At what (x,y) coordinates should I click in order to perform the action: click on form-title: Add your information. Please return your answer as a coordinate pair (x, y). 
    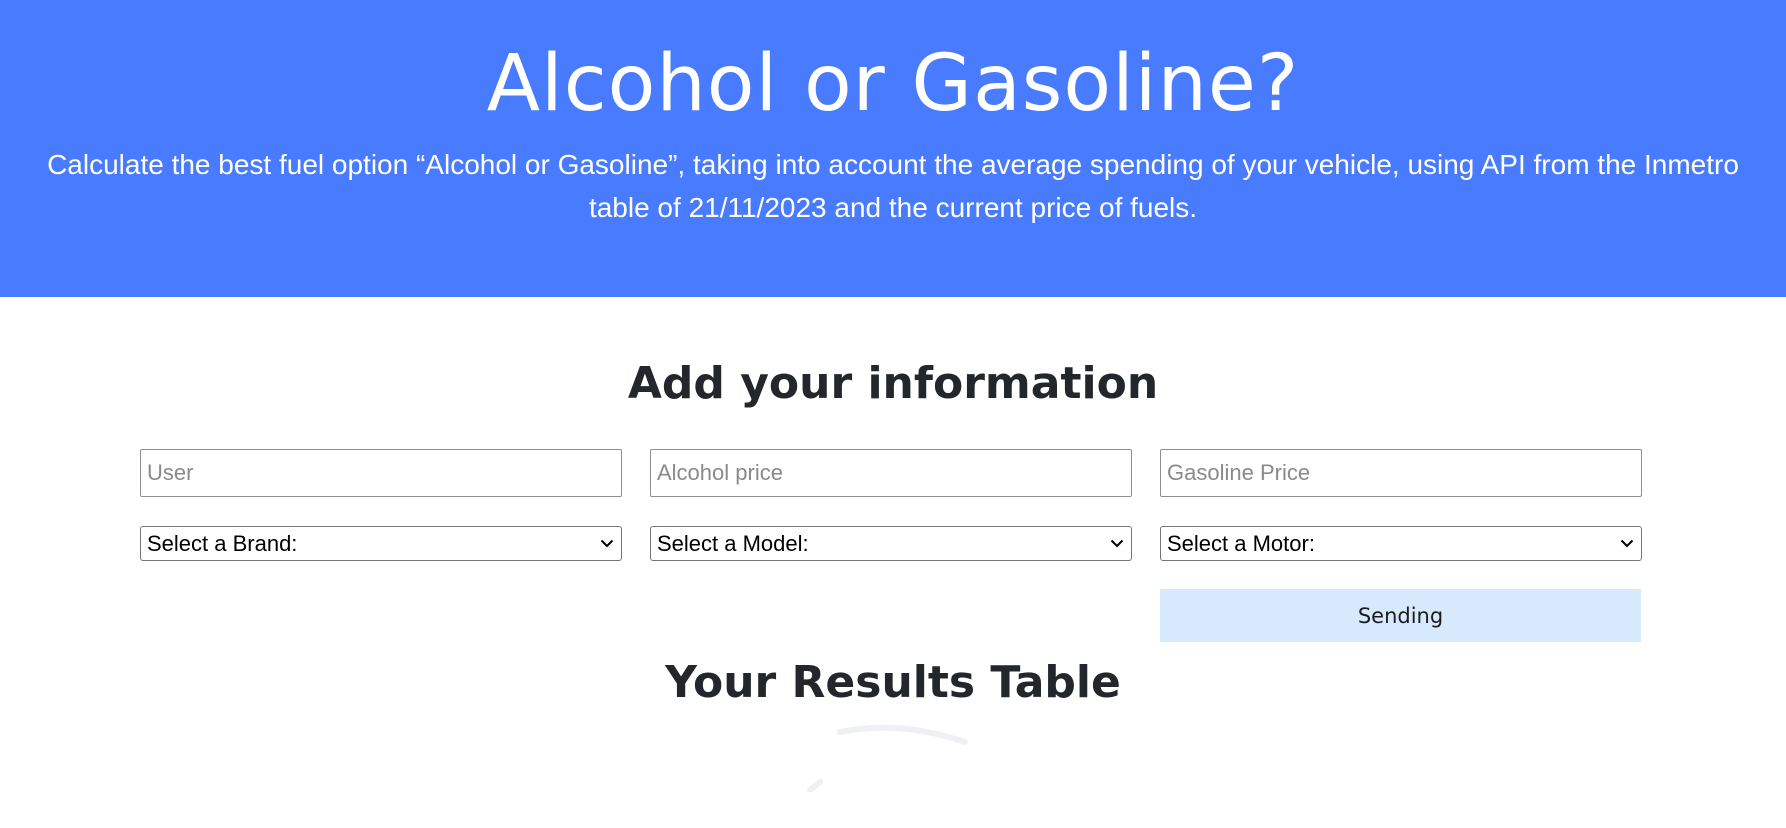
    Looking at the image, I should click on (893, 383).